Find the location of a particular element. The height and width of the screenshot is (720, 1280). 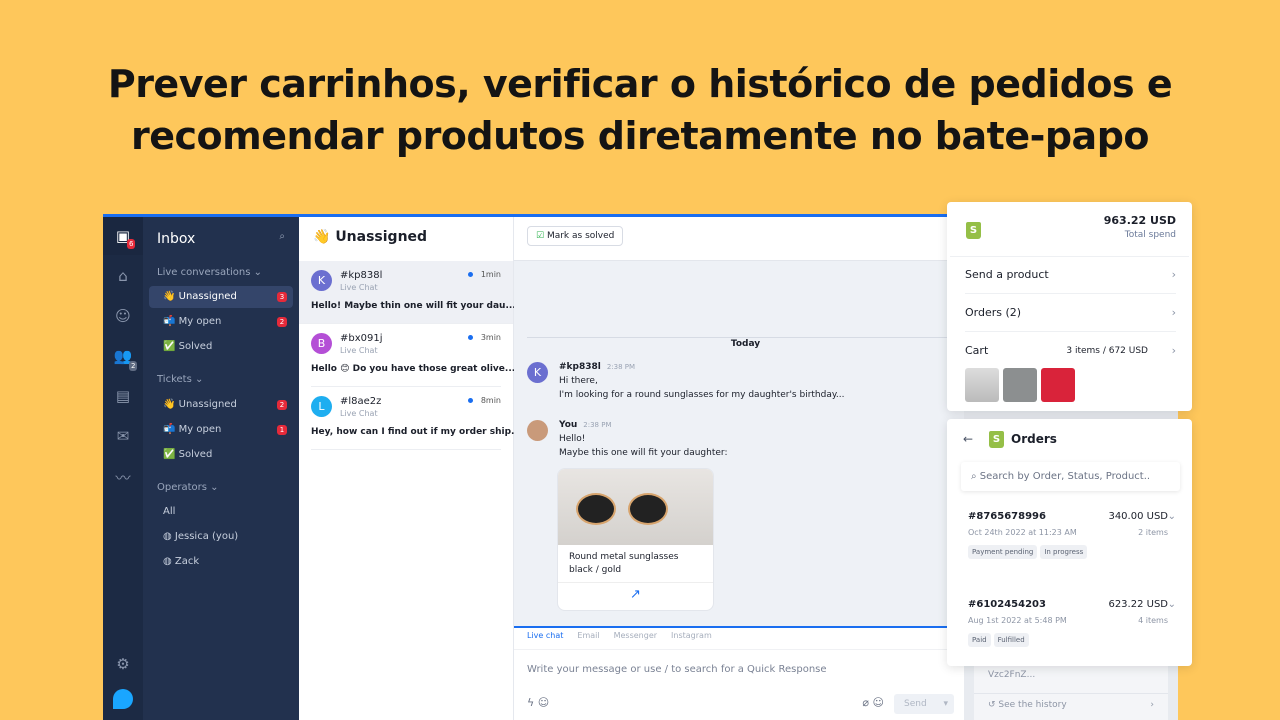

sidebar-title: Inbox is located at coordinates (176, 239).